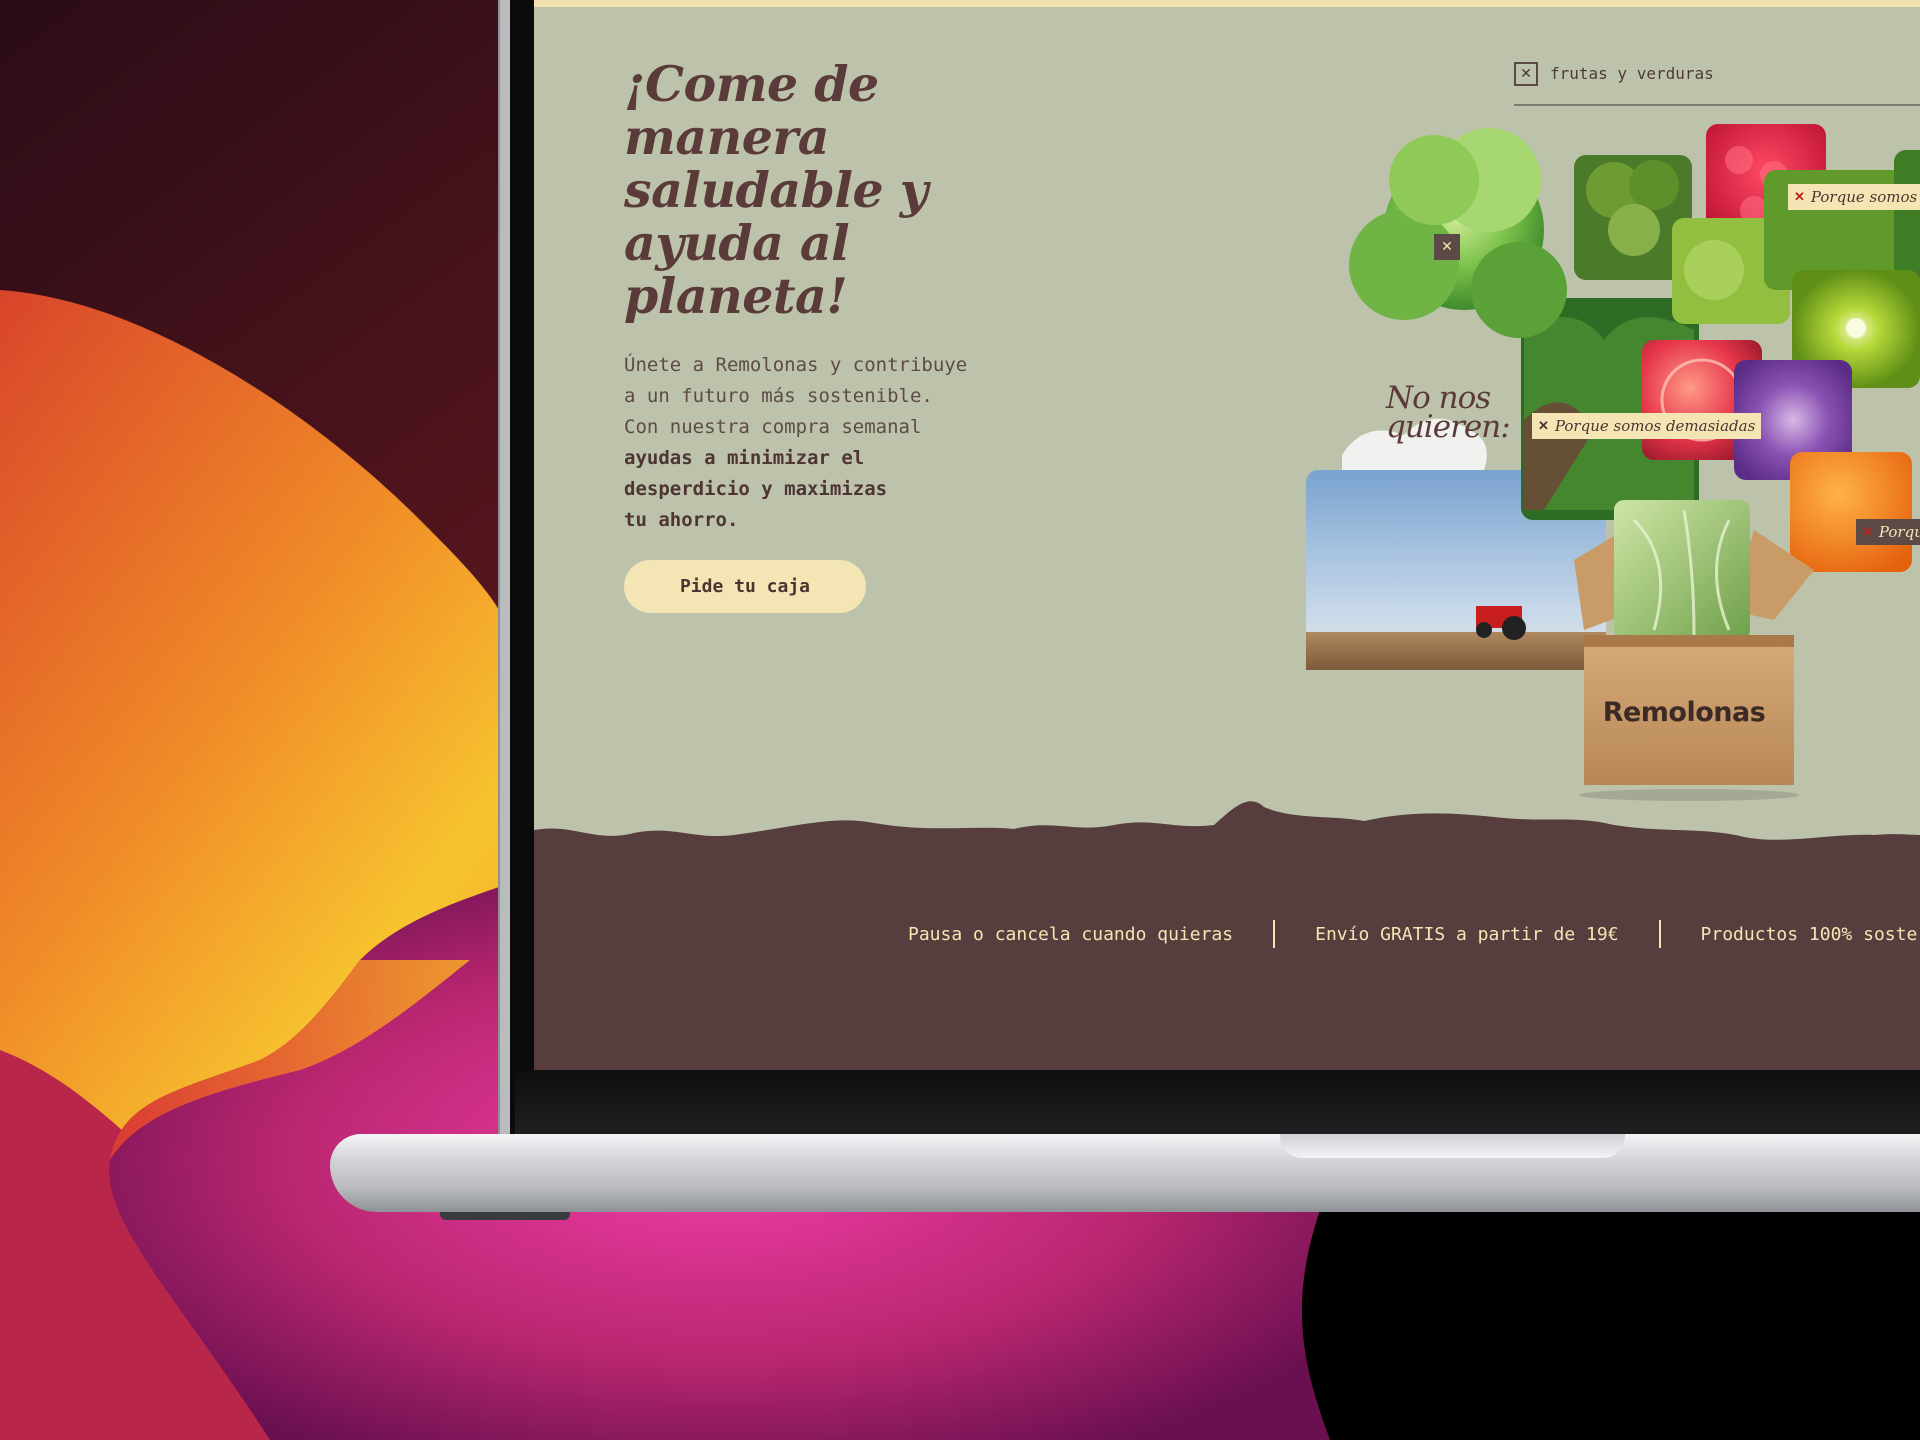 This screenshot has width=1920, height=1440. What do you see at coordinates (1125, 1173) in the screenshot?
I see `laptop-base` at bounding box center [1125, 1173].